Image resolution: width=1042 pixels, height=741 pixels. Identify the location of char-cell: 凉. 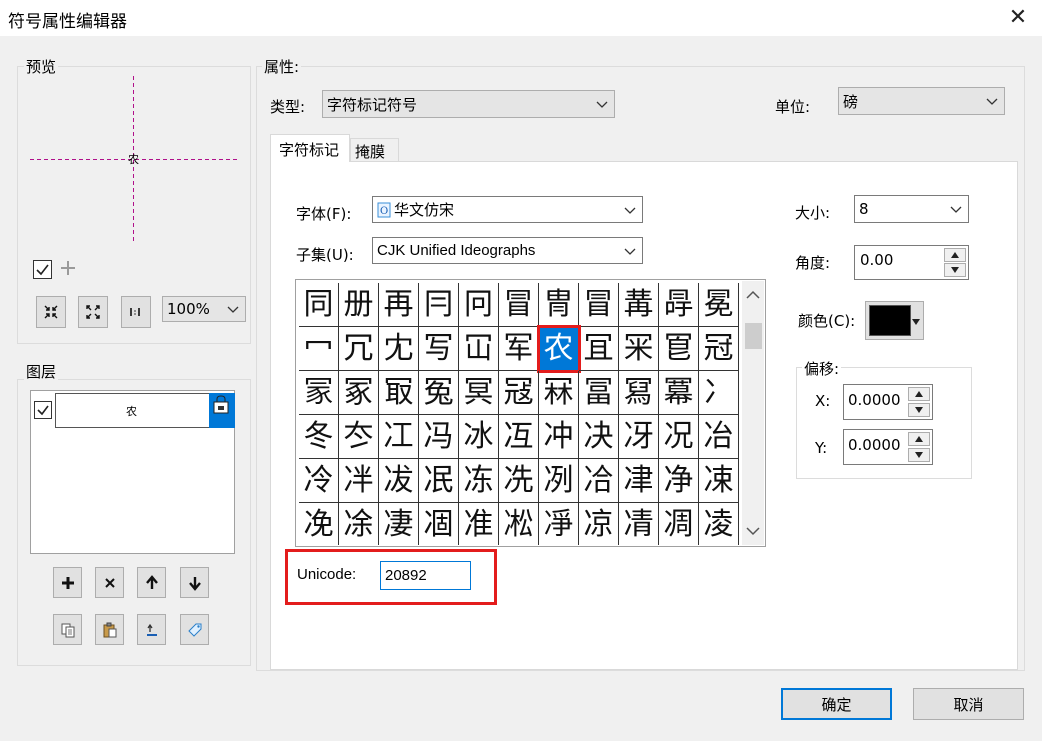
(599, 524).